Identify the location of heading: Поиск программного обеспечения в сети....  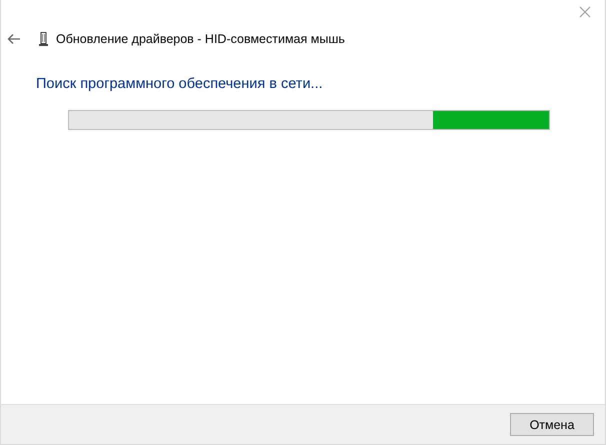
(180, 84).